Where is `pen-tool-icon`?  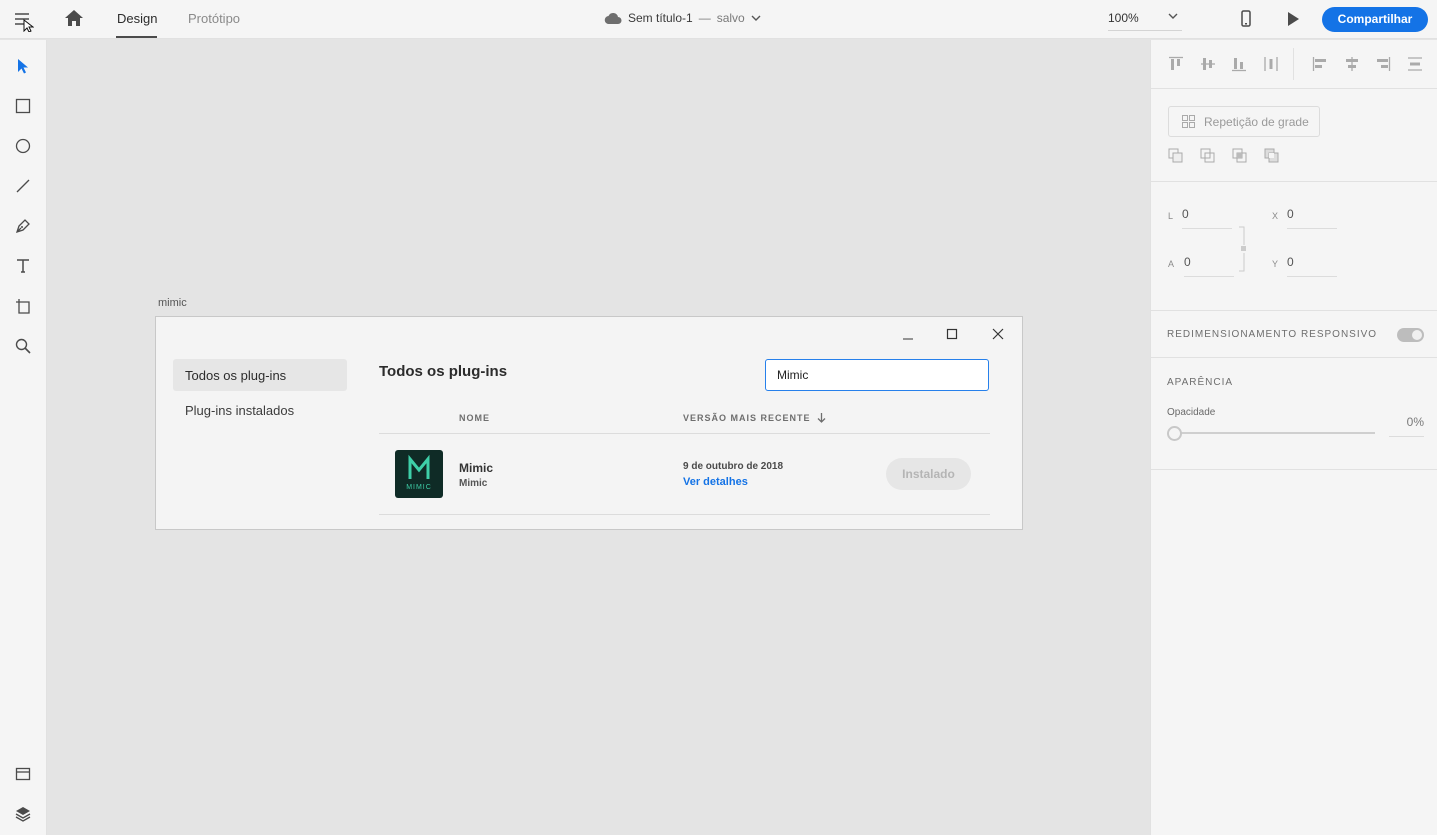 pen-tool-icon is located at coordinates (23, 226).